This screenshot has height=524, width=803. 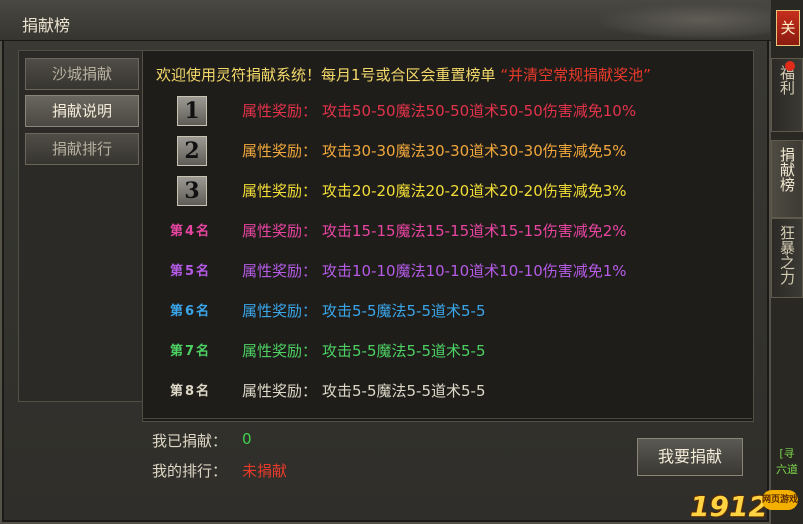 What do you see at coordinates (190, 471) in the screenshot?
I see `my-rank-label: 我的排行：` at bounding box center [190, 471].